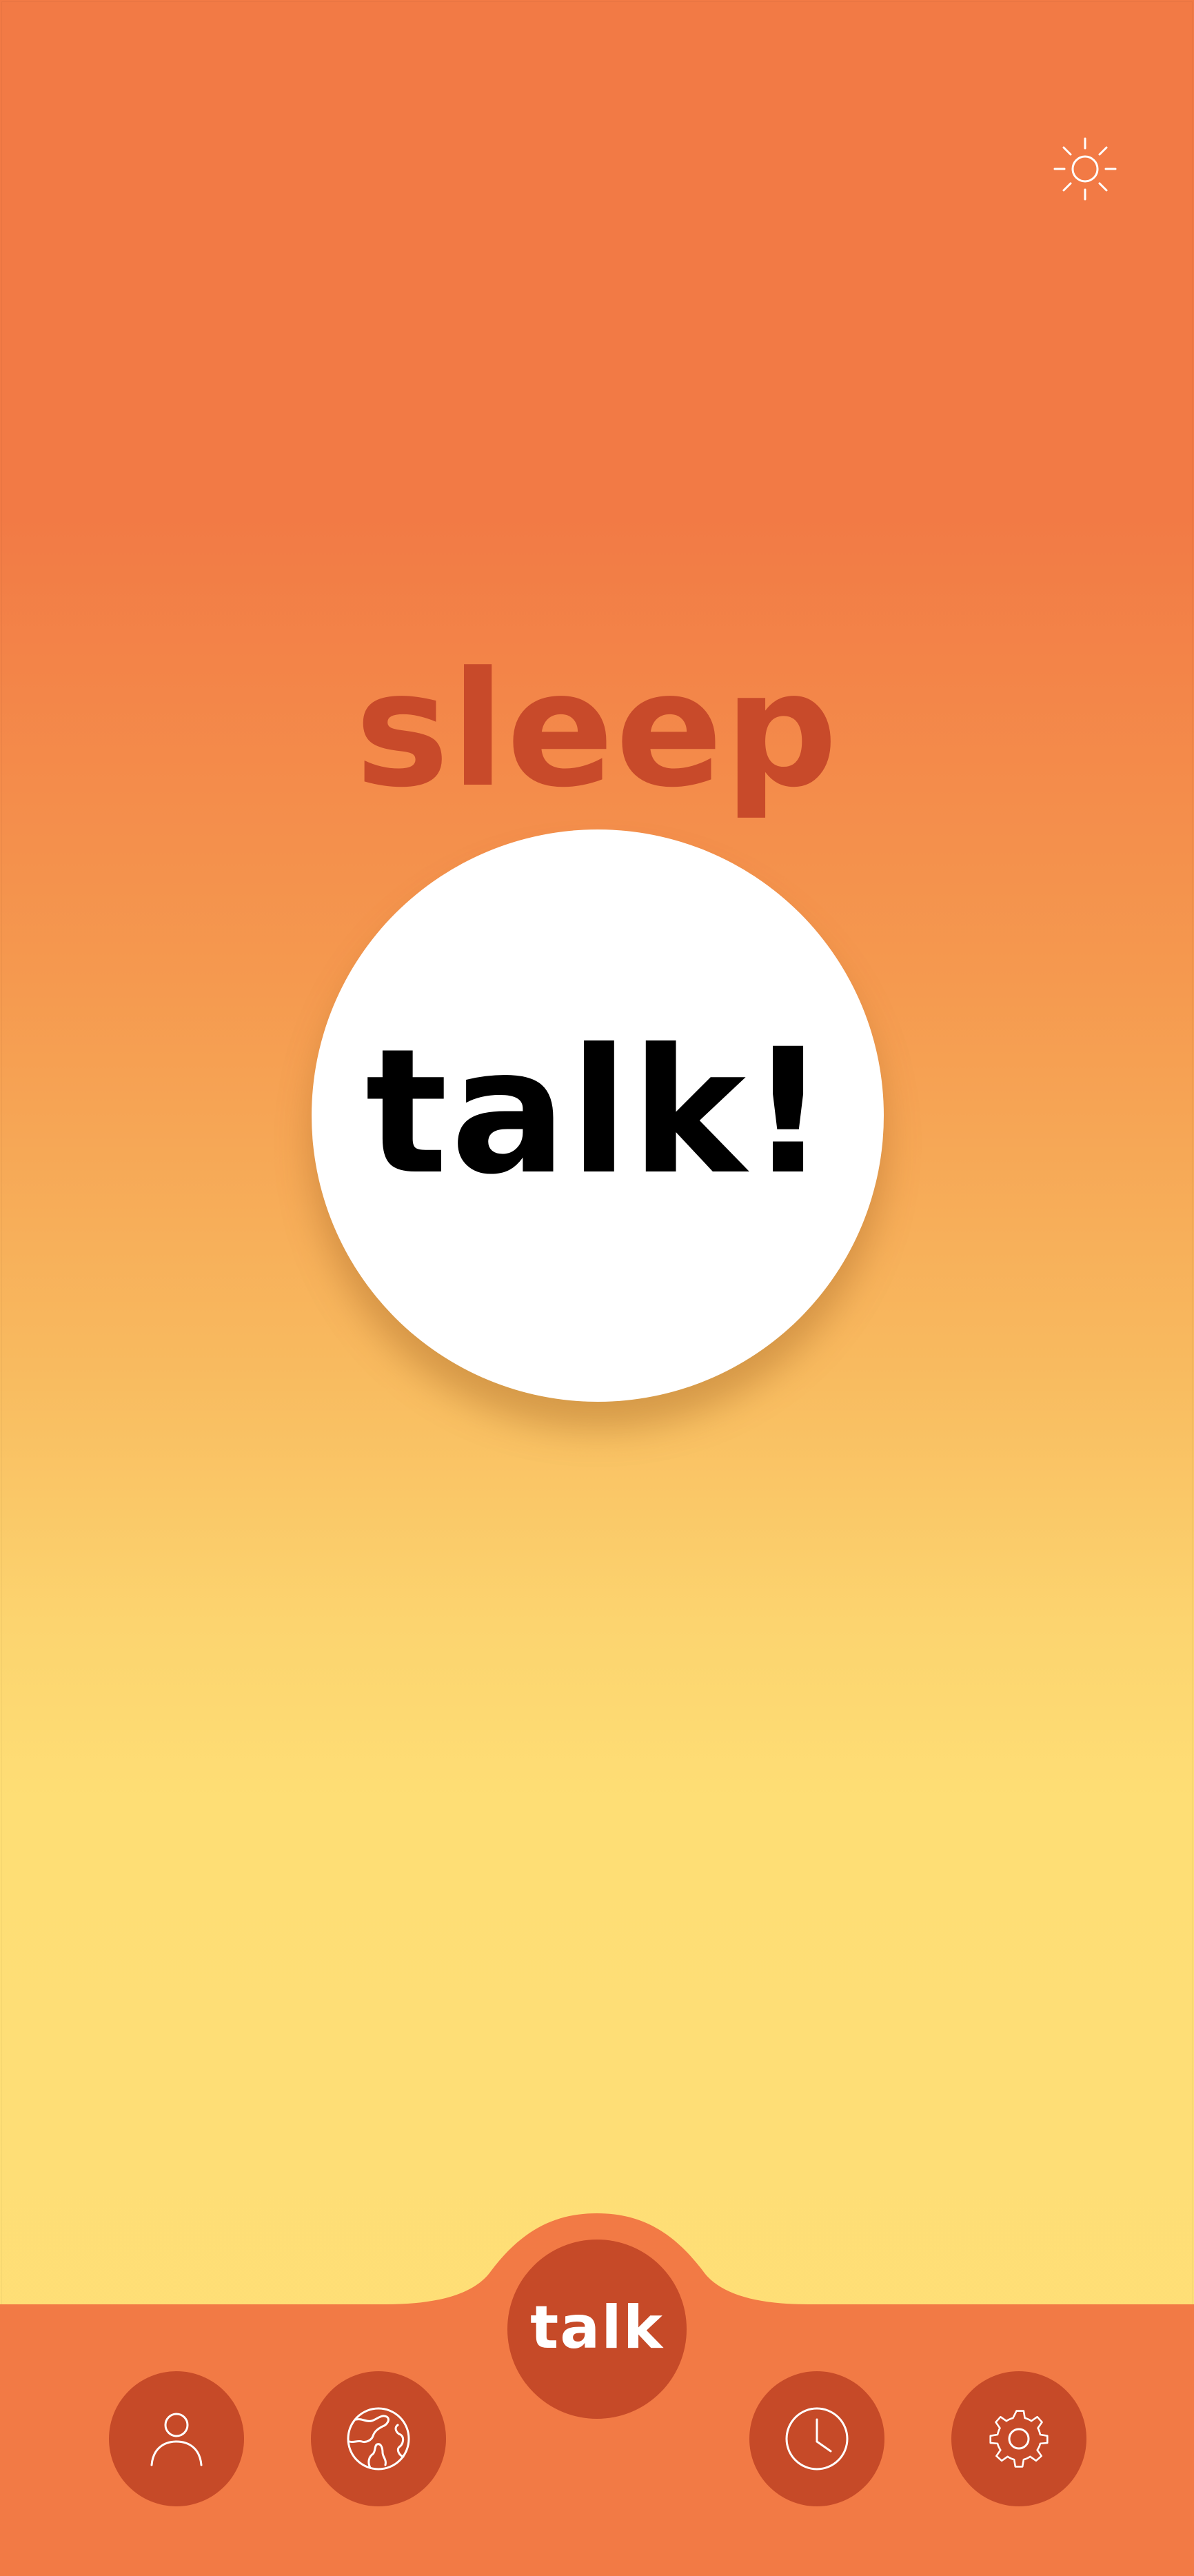 The image size is (1194, 2576). I want to click on talk-tab-button: talk, so click(597, 2329).